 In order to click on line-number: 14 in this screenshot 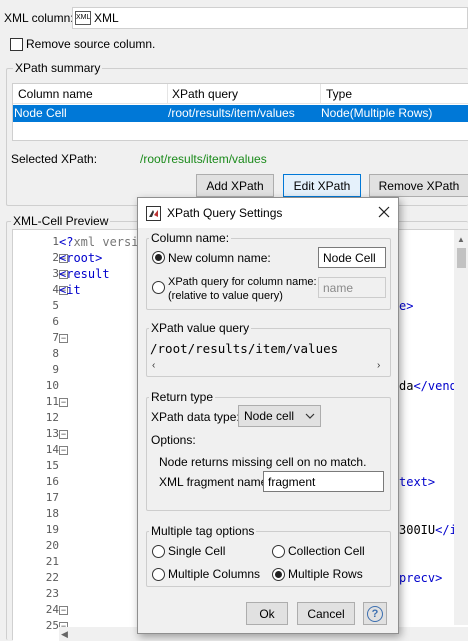, I will do `click(52, 449)`.